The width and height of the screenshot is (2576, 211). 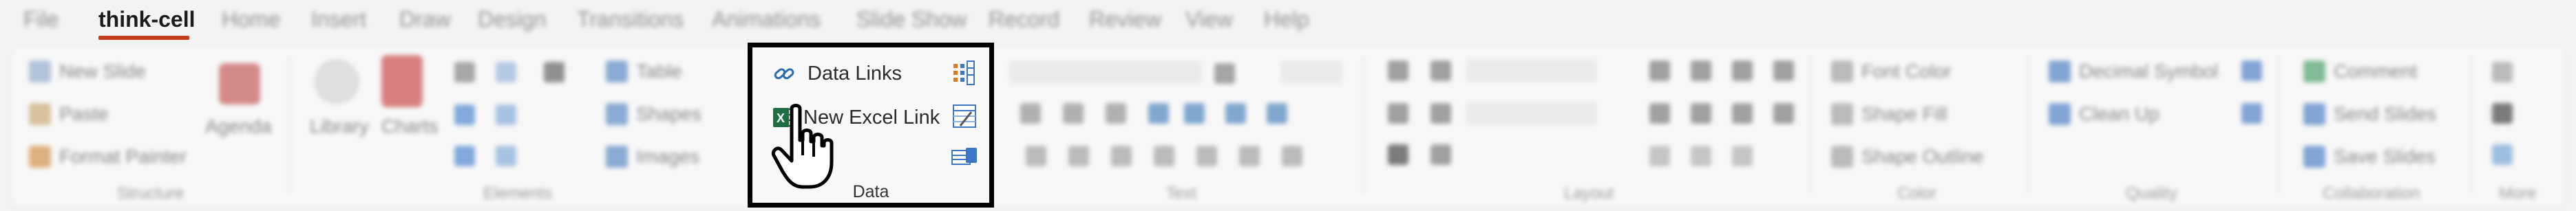 I want to click on font-box, so click(x=1106, y=72).